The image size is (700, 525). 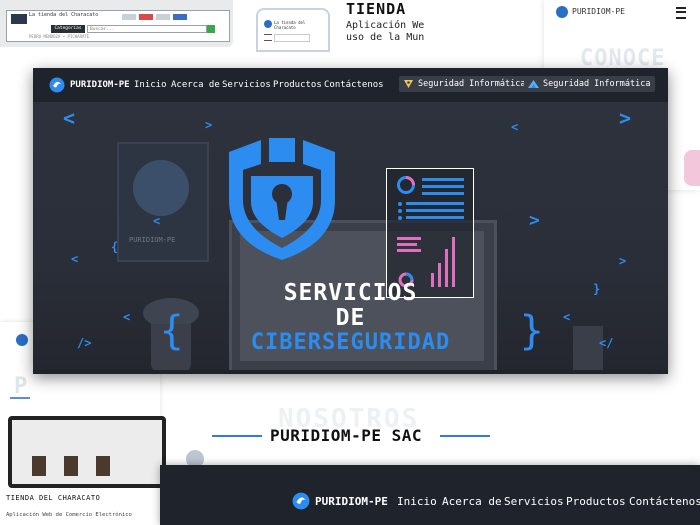 What do you see at coordinates (376, 9) in the screenshot?
I see `project-title: TIENDA` at bounding box center [376, 9].